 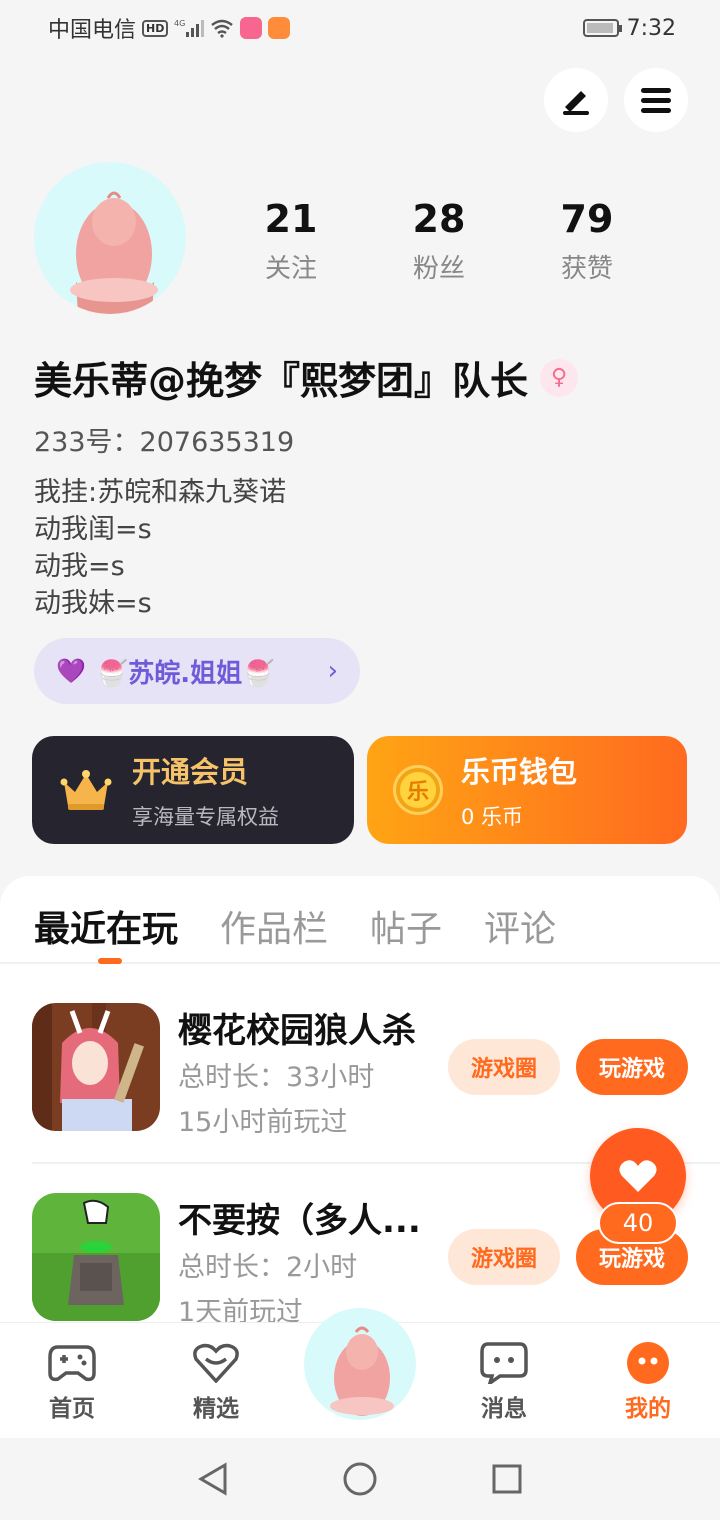 What do you see at coordinates (281, 381) in the screenshot?
I see `username: 美乐蒂@挽梦『熙梦团』队长` at bounding box center [281, 381].